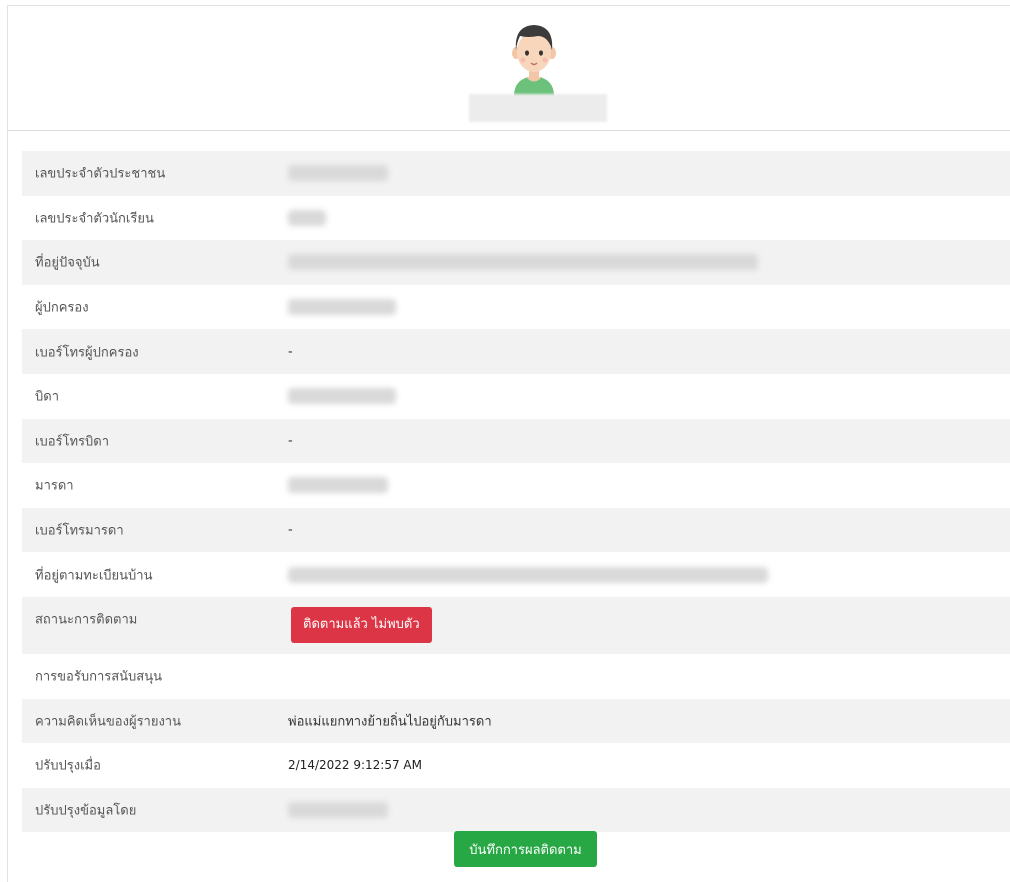  Describe the element at coordinates (516, 676) in the screenshot. I see `row-support-request: การขอรับการสนับสนุน` at that location.